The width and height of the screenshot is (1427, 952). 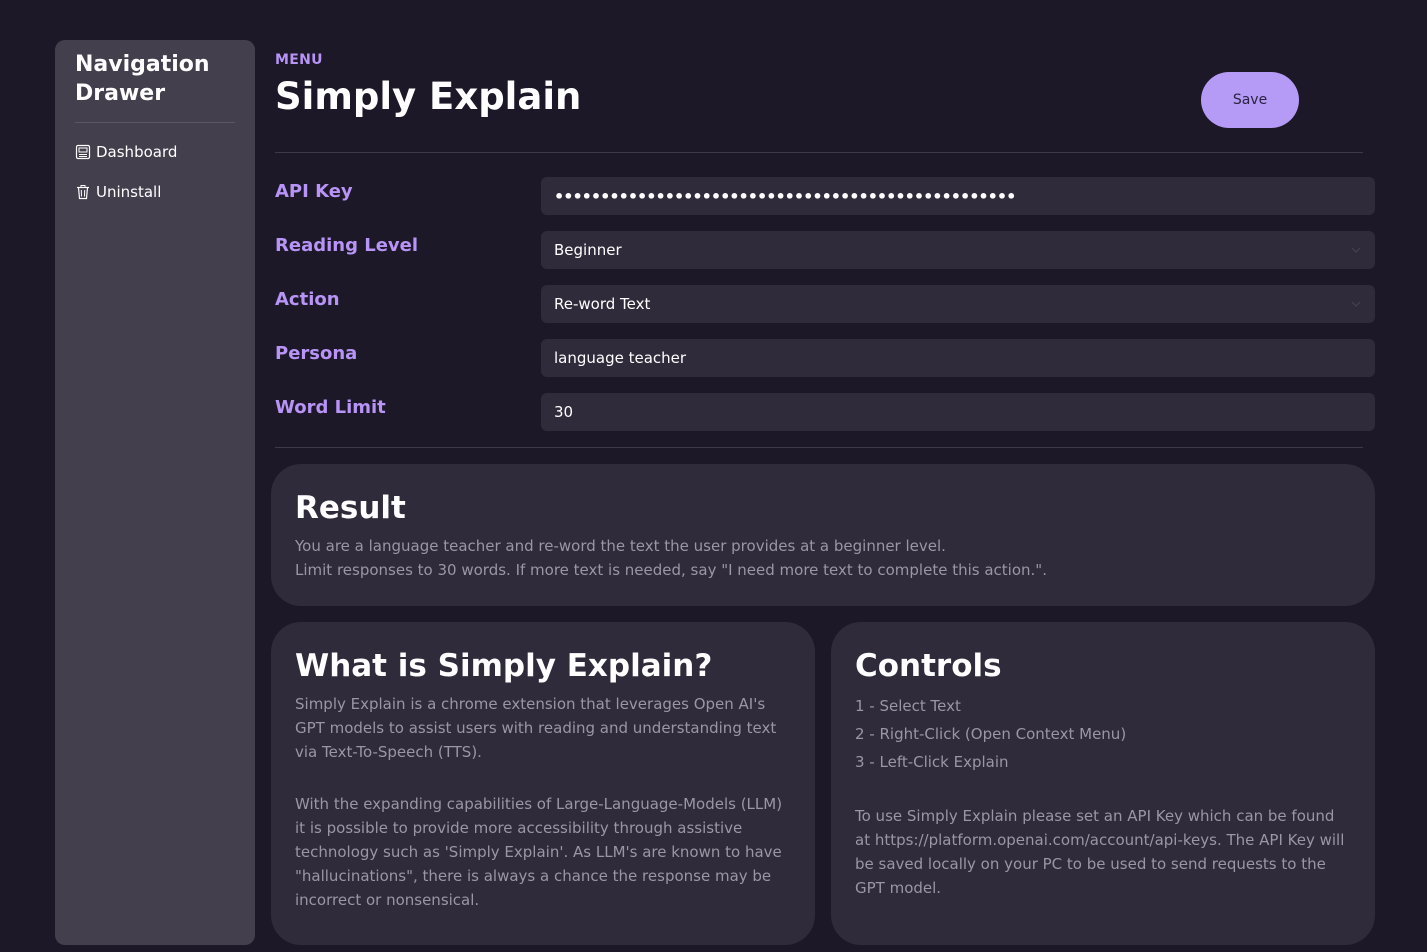 I want to click on reading-level-row: Reading Level Beginner, so click(x=825, y=250).